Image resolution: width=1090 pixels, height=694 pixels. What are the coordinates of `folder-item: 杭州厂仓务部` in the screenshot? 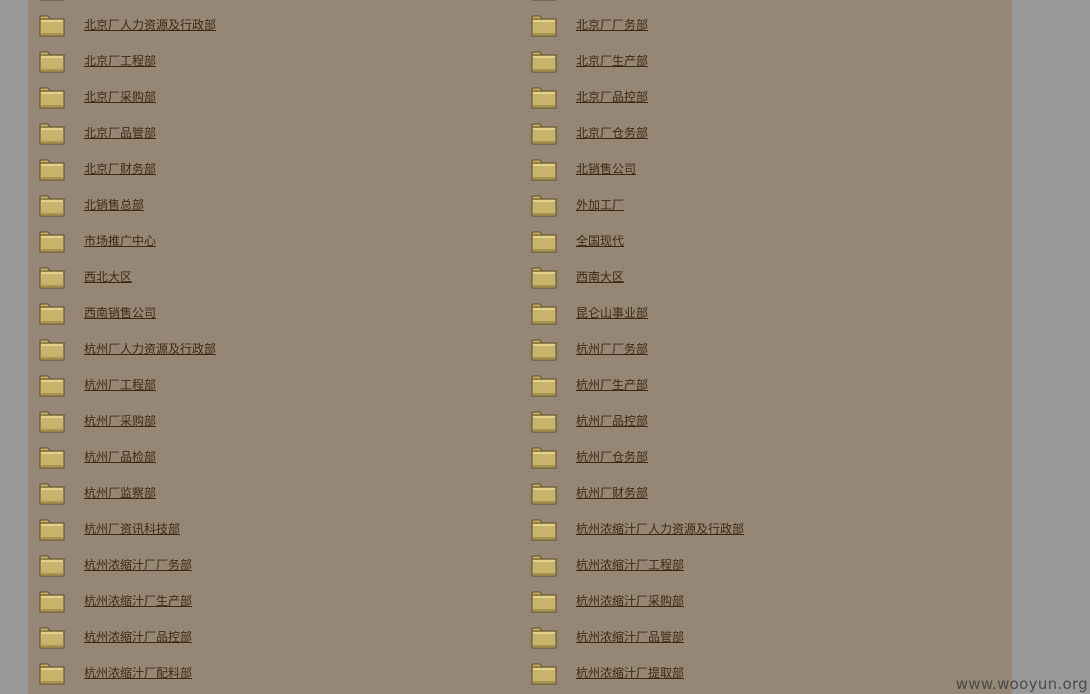 It's located at (771, 459).